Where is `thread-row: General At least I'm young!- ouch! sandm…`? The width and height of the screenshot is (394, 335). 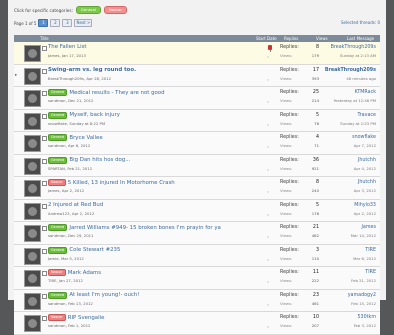 thread-row: General At least I'm young!- ouch! sandm… is located at coordinates (197, 300).